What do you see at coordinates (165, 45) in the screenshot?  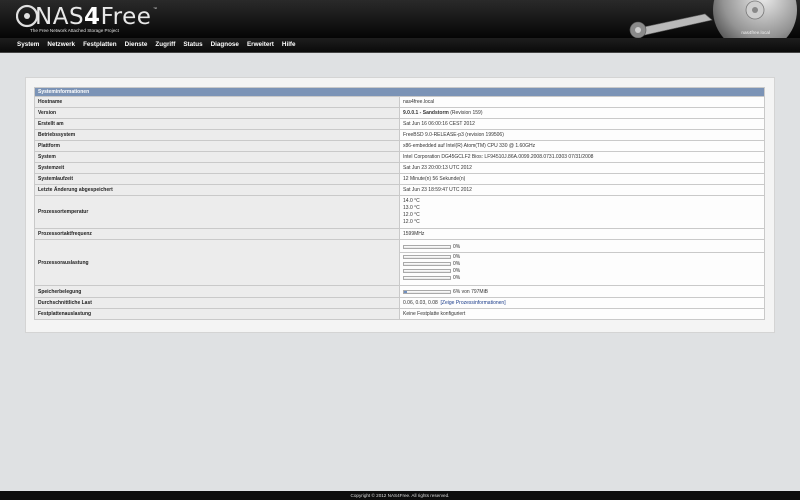 I see `nav-zugriff: Zugriff` at bounding box center [165, 45].